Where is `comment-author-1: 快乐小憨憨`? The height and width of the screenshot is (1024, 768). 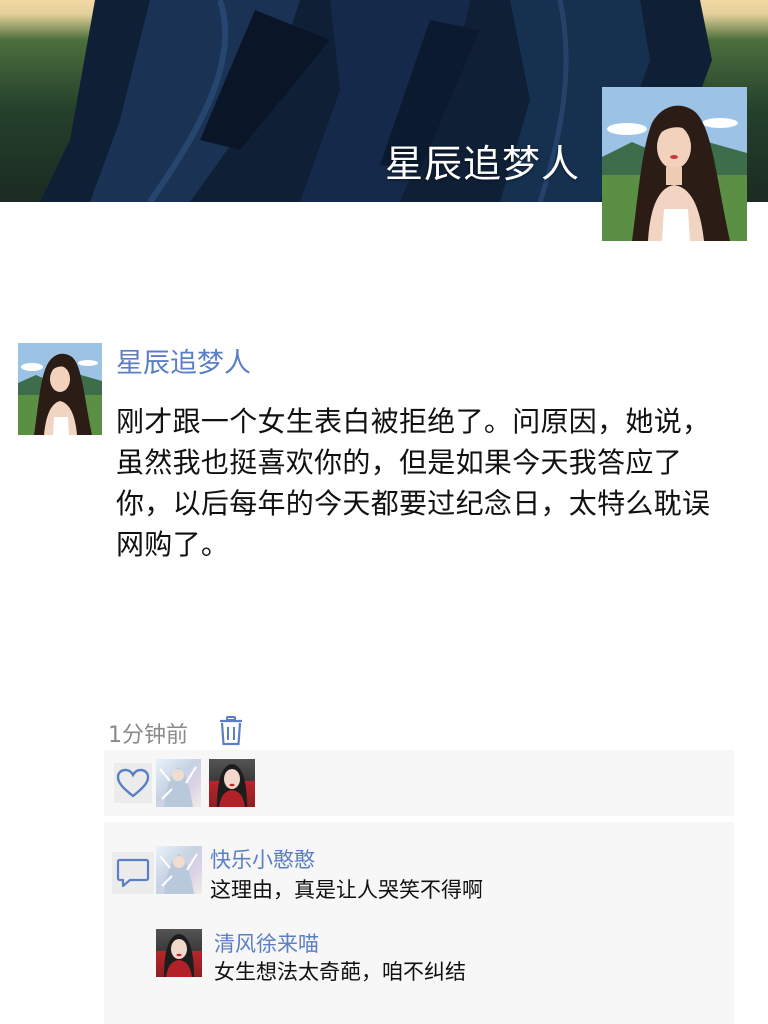
comment-author-1: 快乐小憨憨 is located at coordinates (262, 859).